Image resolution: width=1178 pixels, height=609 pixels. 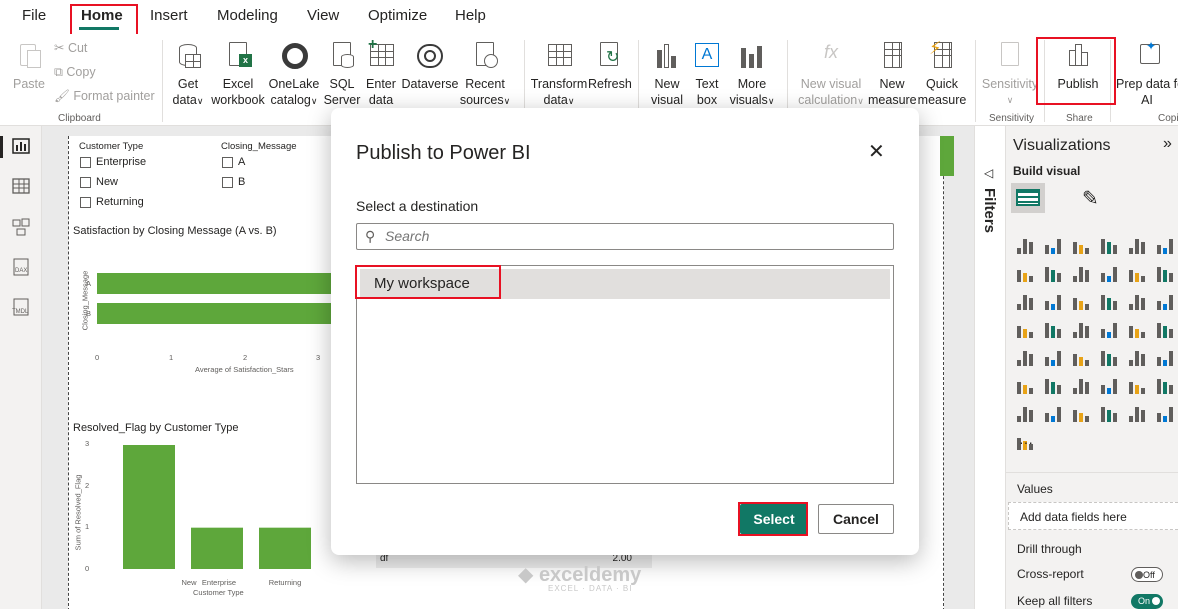 What do you see at coordinates (21, 227) in the screenshot?
I see `model-view-icon` at bounding box center [21, 227].